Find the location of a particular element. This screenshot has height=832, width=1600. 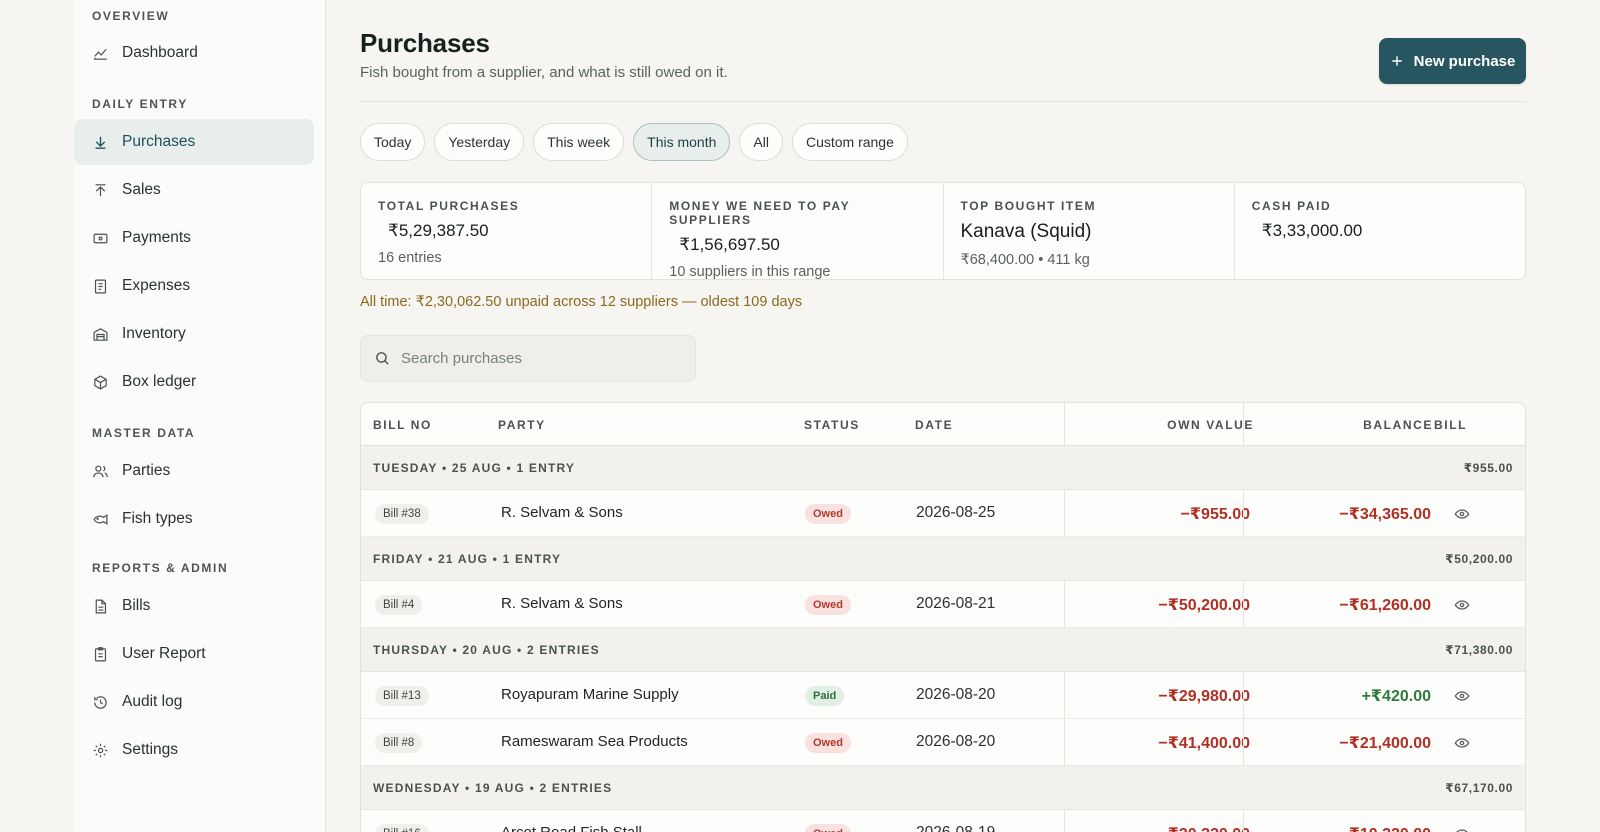

balance-value: −₹34,365.00 is located at coordinates (1385, 514).